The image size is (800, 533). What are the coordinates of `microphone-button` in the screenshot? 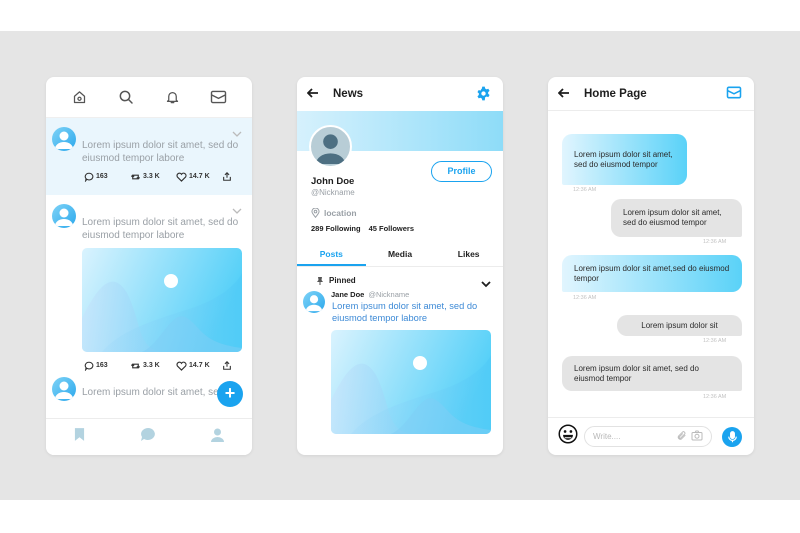 It's located at (732, 436).